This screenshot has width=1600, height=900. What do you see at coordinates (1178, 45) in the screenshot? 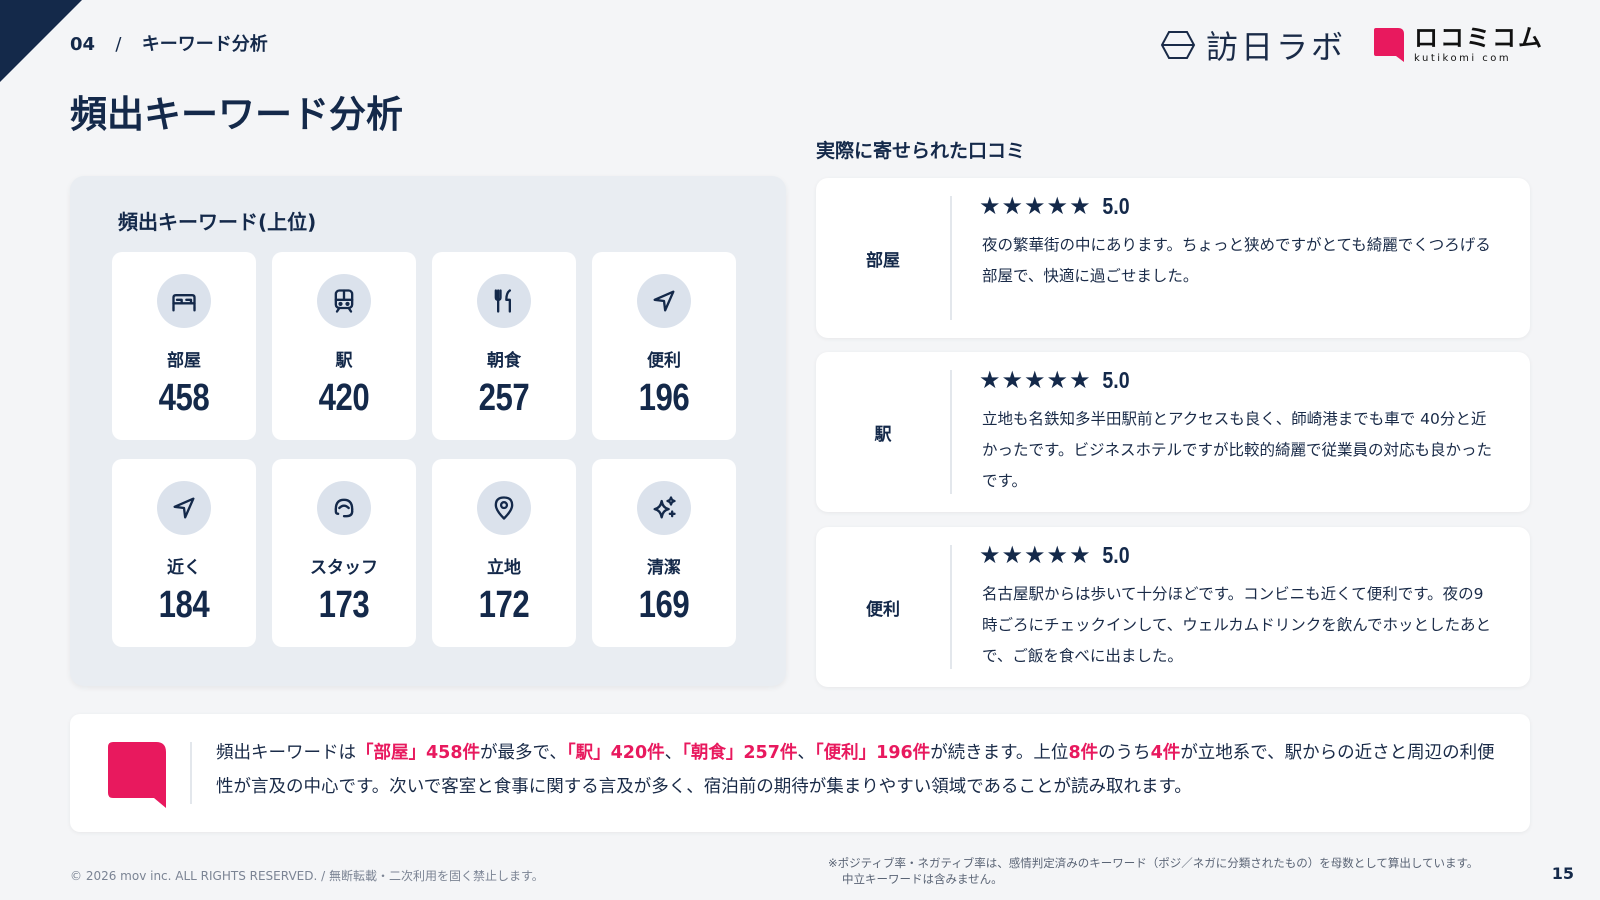
I see `hexagon-logo-icon` at bounding box center [1178, 45].